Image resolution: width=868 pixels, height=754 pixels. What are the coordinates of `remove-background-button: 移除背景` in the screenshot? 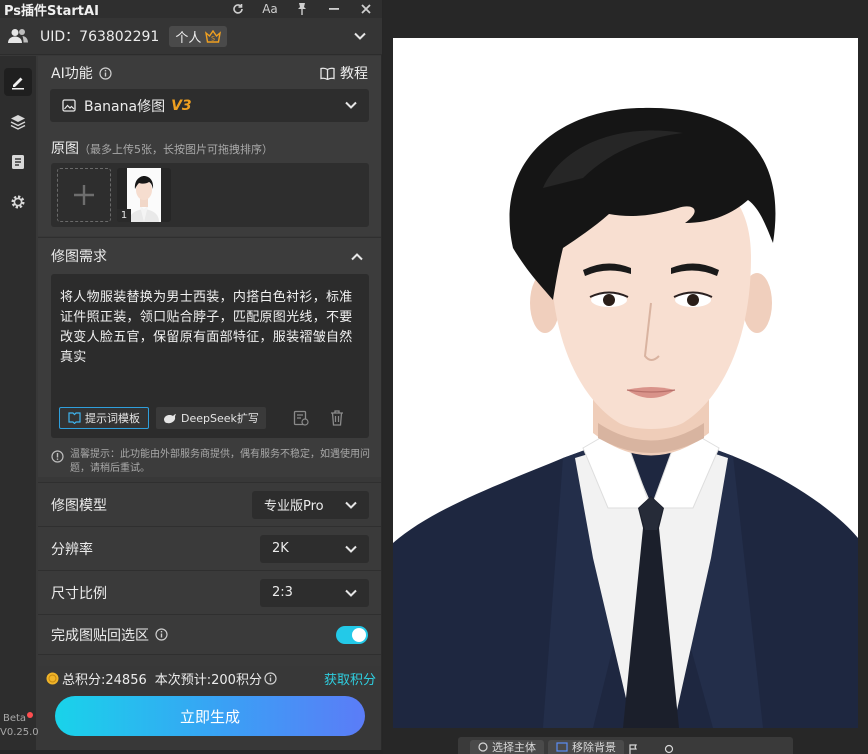 It's located at (586, 747).